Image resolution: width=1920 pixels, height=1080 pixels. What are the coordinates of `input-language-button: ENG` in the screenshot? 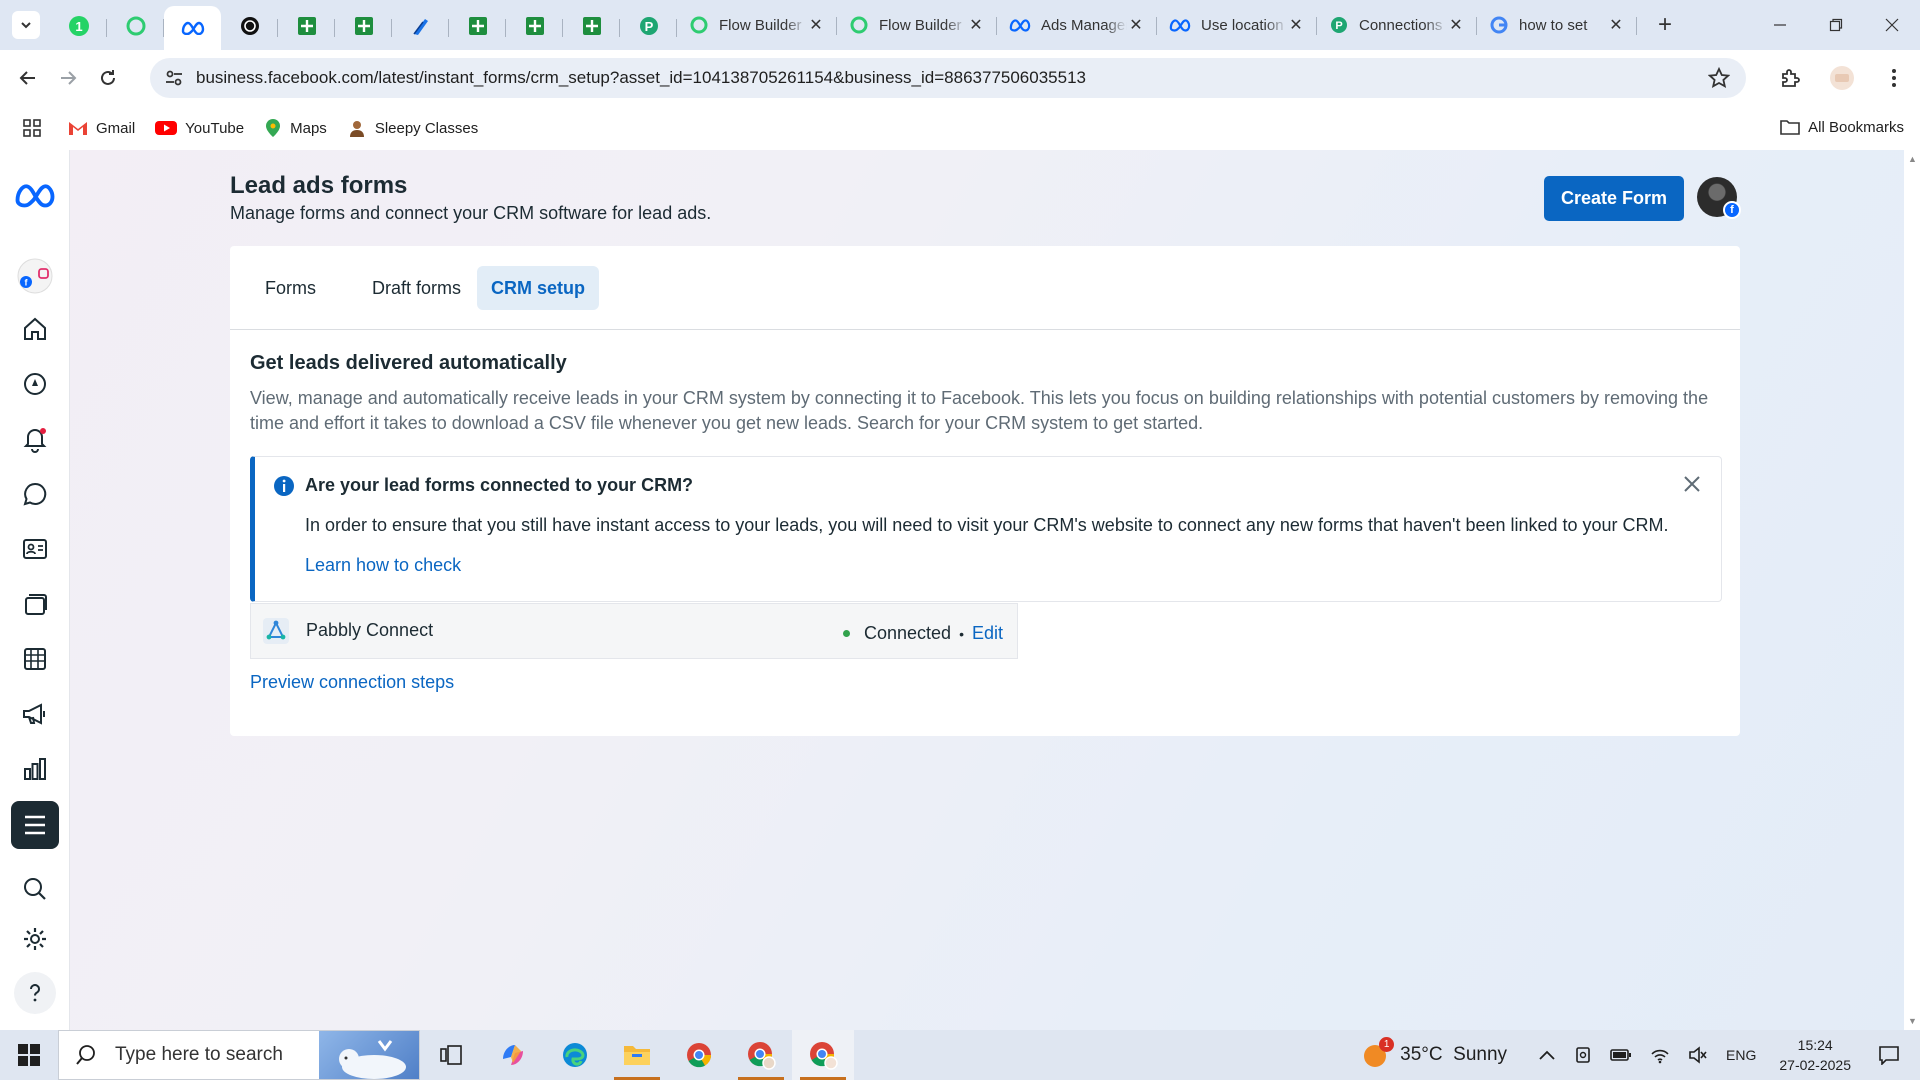 It's located at (1741, 1055).